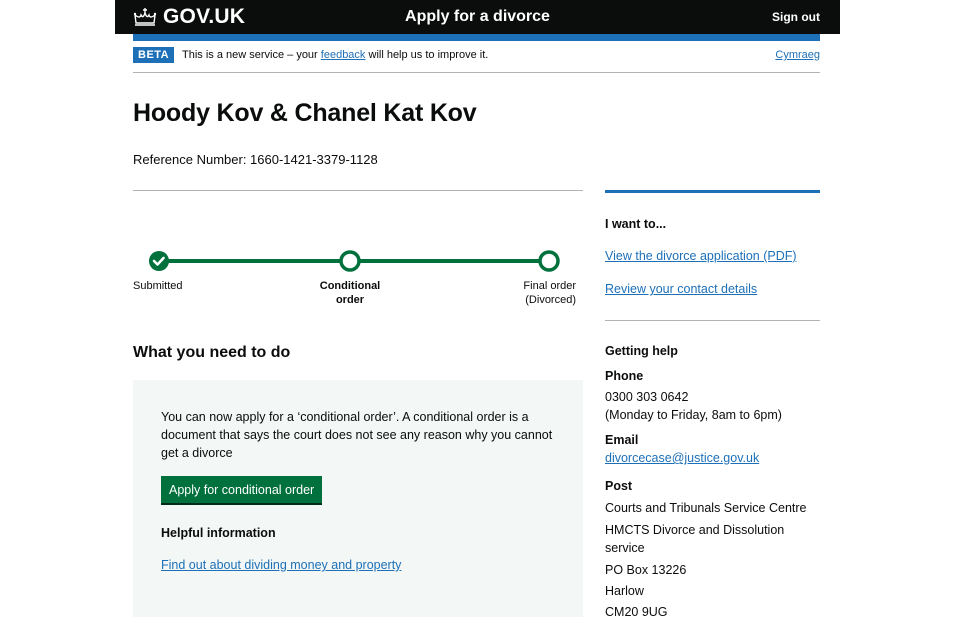 The image size is (960, 640). Describe the element at coordinates (681, 289) in the screenshot. I see `review-contact-details-link: Review your contact details` at that location.